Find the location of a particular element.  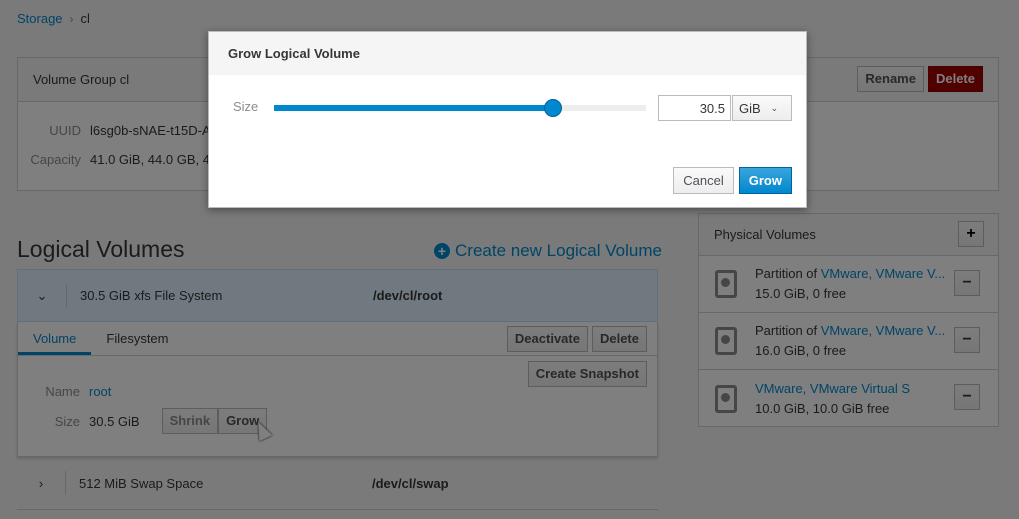

size-input is located at coordinates (694, 108).